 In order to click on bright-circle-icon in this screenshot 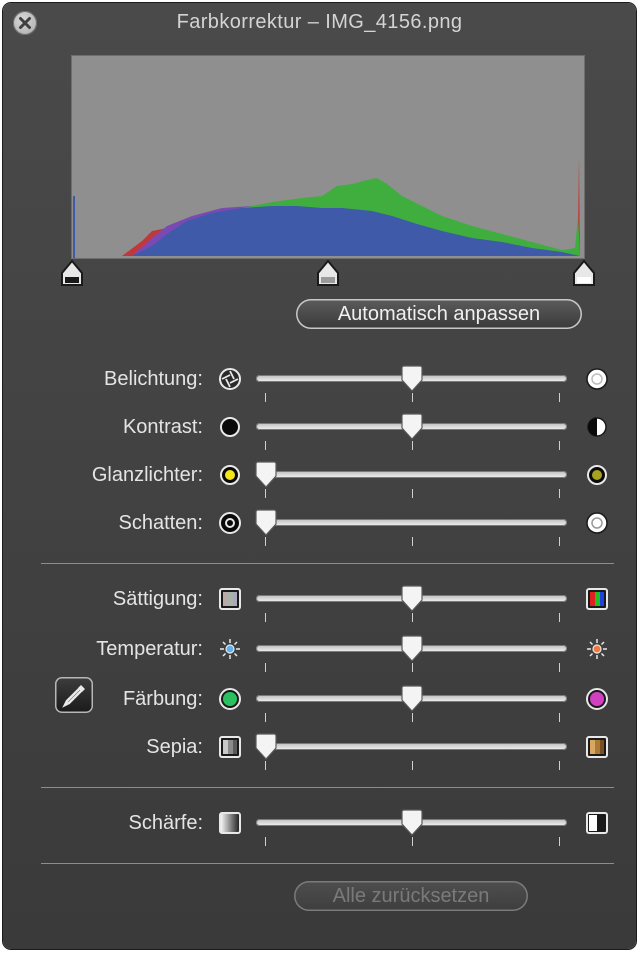, I will do `click(597, 379)`.